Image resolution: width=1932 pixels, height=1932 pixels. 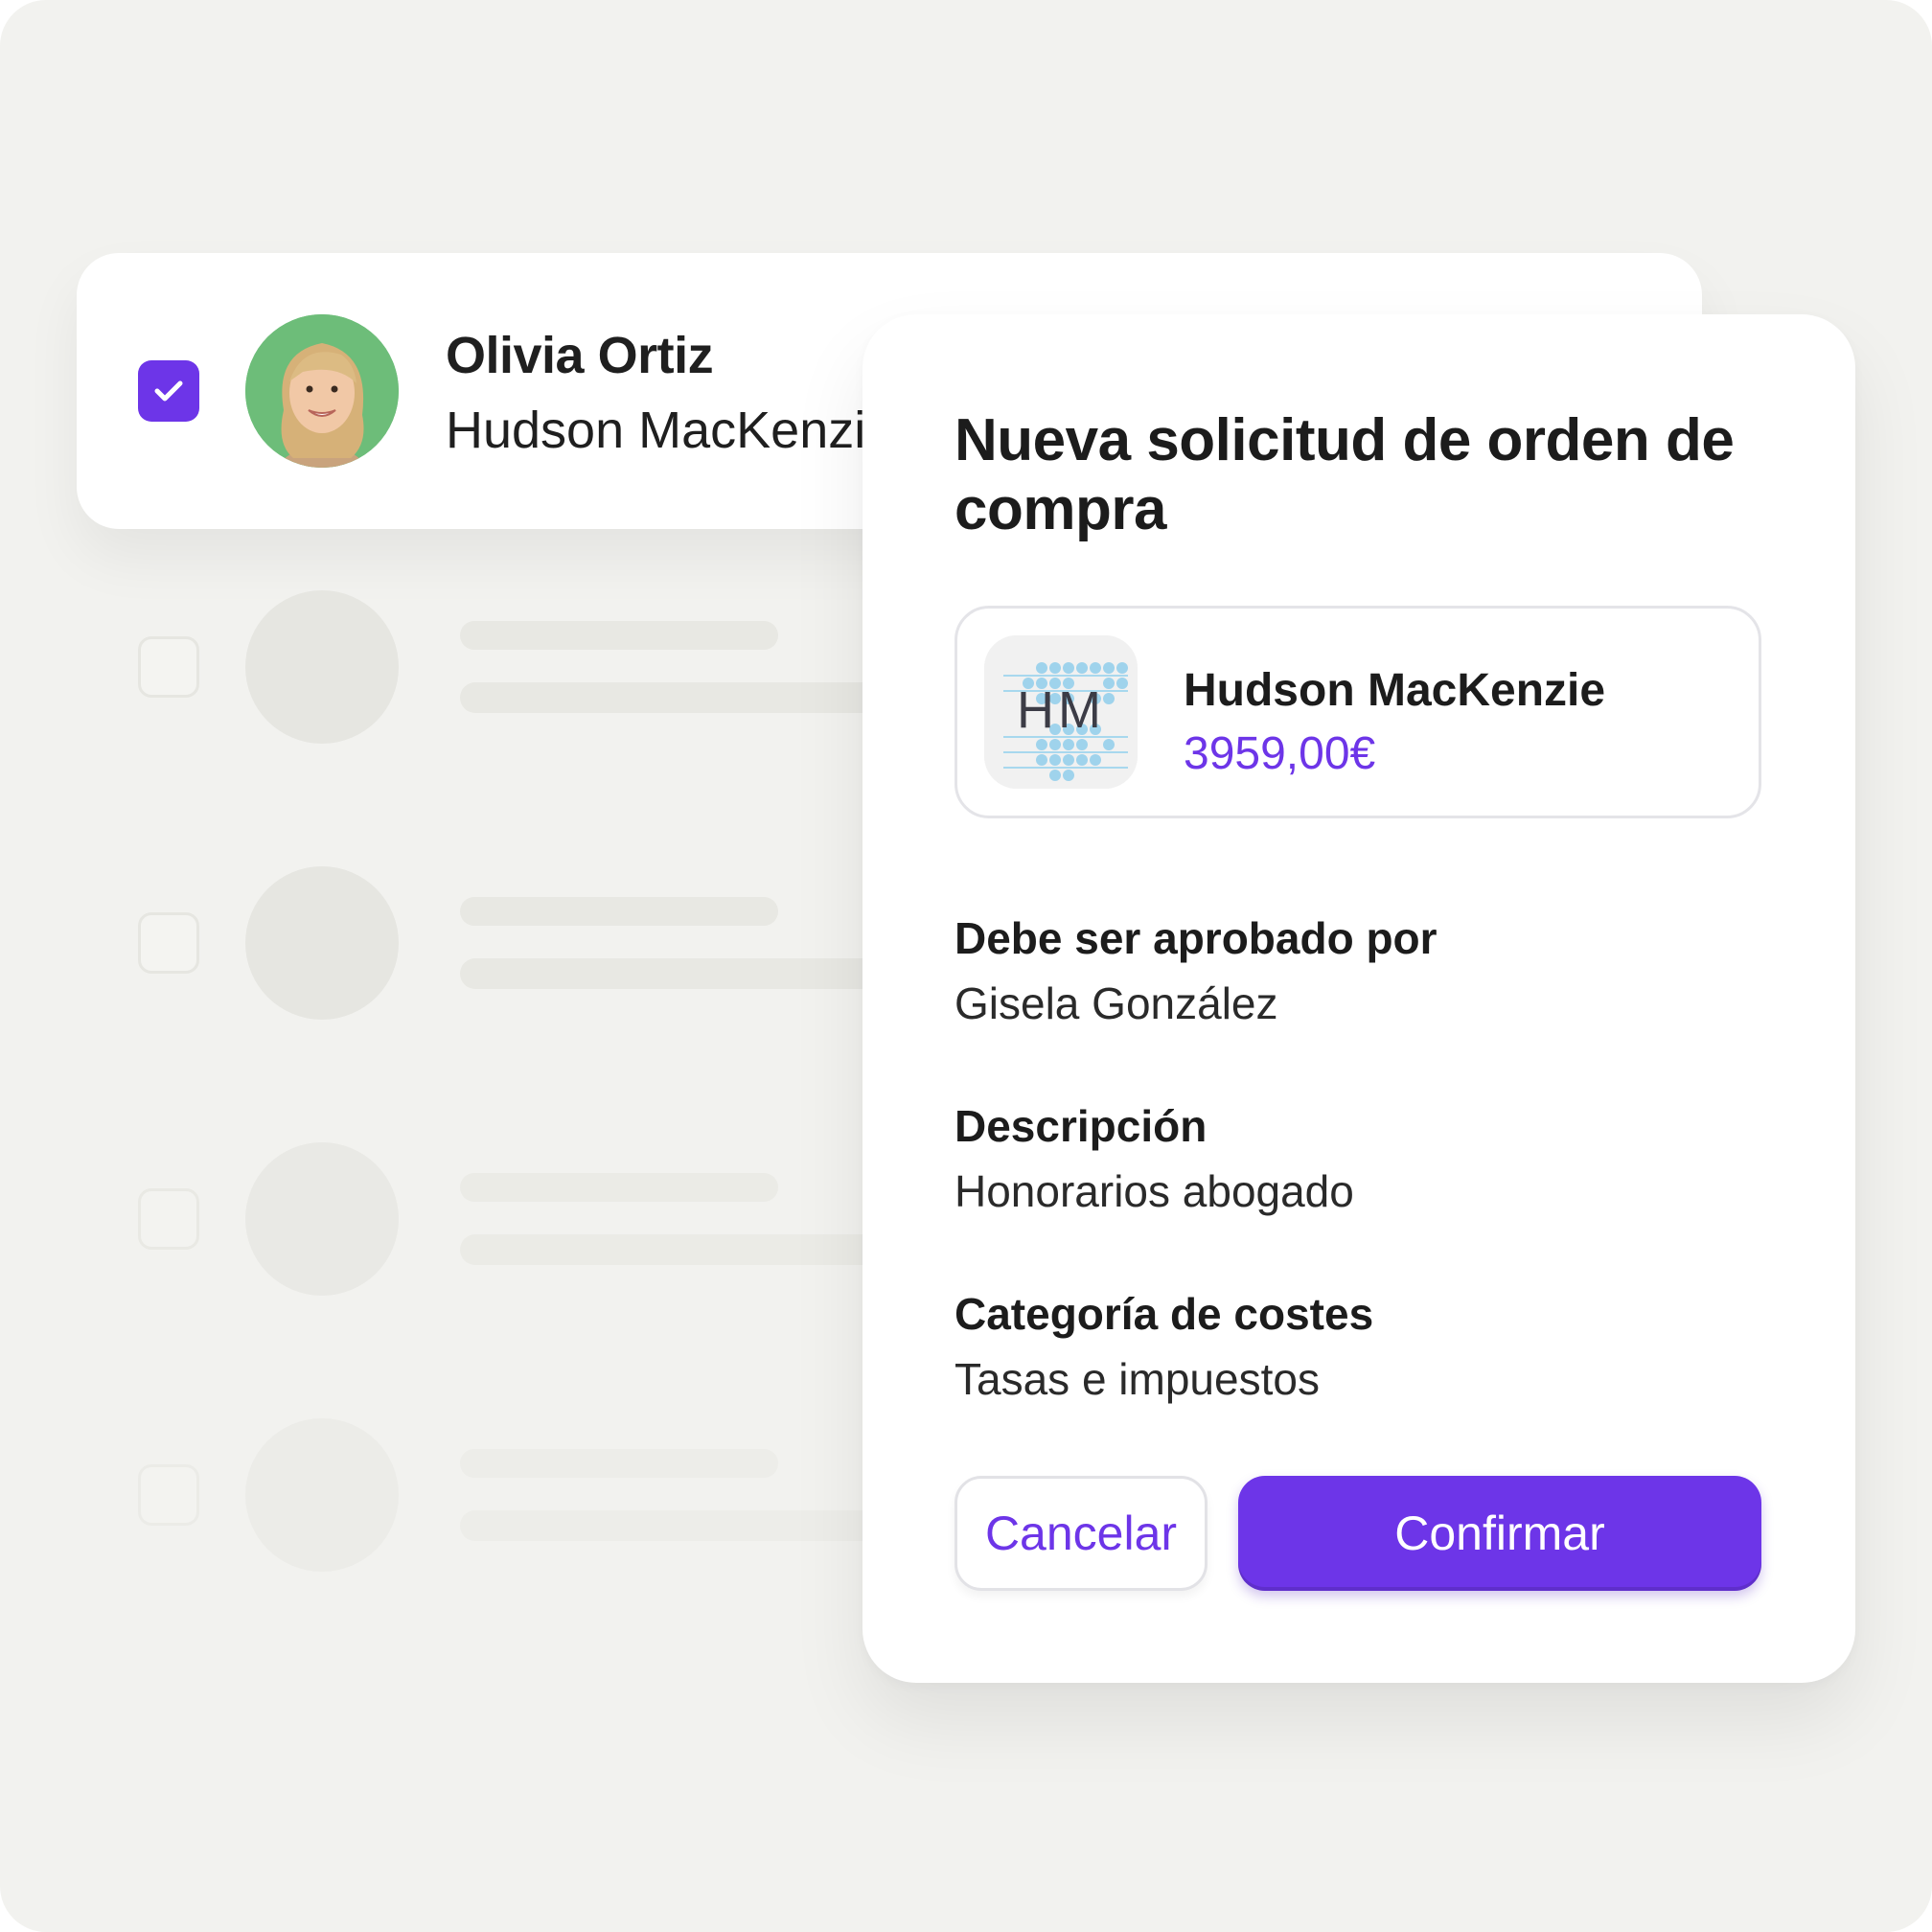 I want to click on row-checkbox, so click(x=168, y=391).